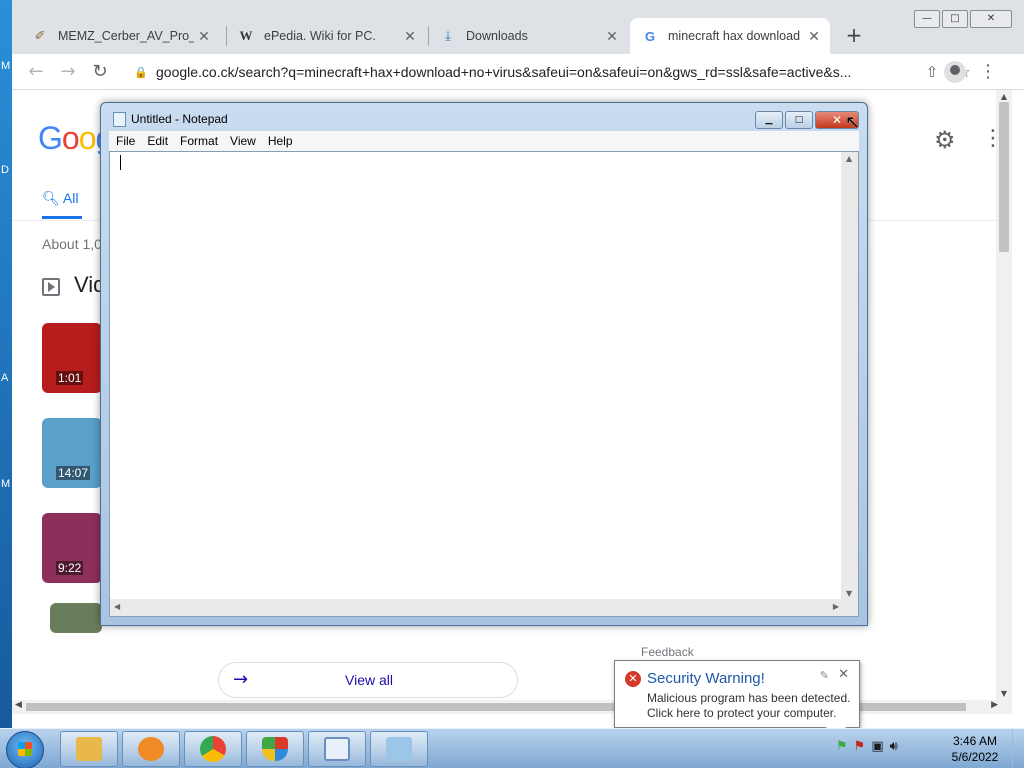  Describe the element at coordinates (5, 170) in the screenshot. I see `desktop-icon-label: D` at that location.